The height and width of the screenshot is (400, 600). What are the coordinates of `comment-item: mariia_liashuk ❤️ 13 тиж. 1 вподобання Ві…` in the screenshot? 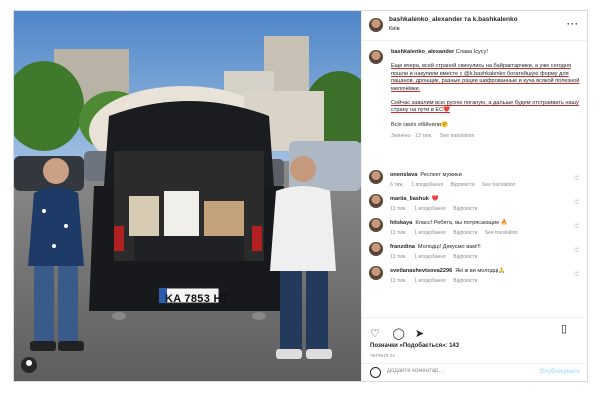 It's located at (475, 205).